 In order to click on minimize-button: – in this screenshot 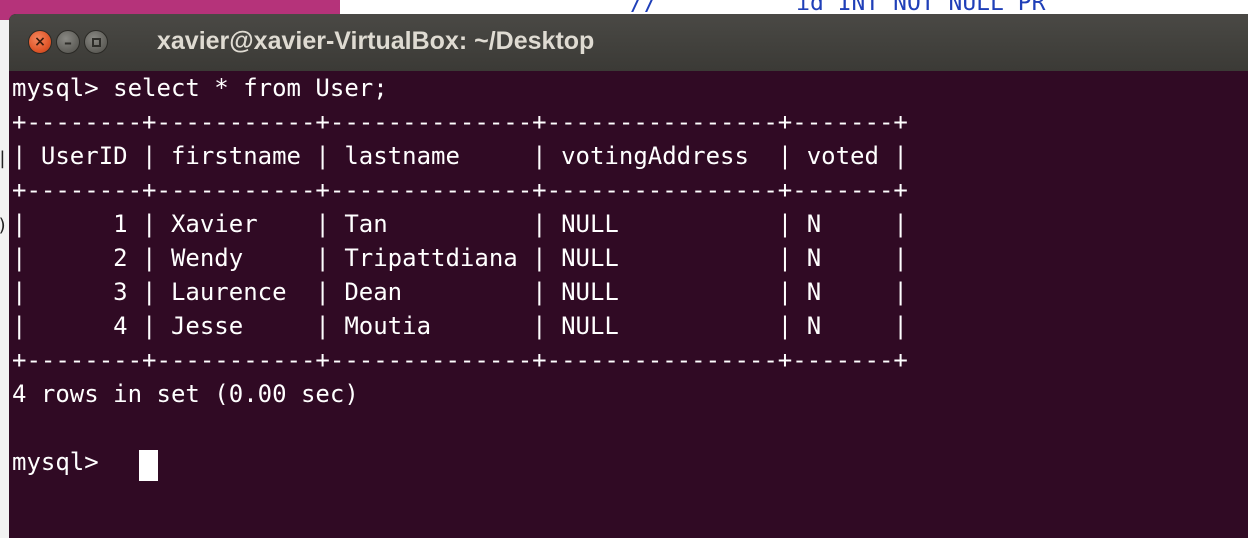, I will do `click(68, 42)`.